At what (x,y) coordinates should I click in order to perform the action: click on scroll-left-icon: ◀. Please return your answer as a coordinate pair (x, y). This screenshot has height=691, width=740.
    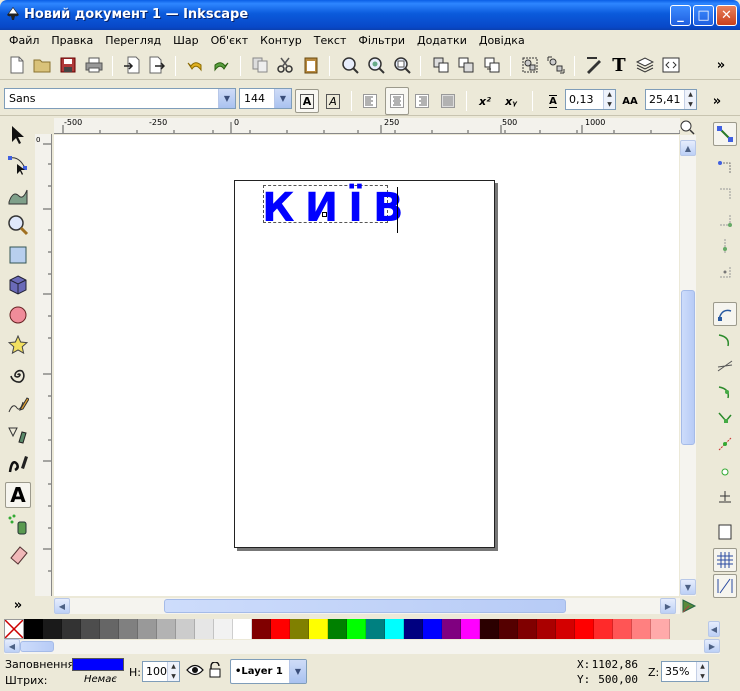
    Looking at the image, I should click on (62, 606).